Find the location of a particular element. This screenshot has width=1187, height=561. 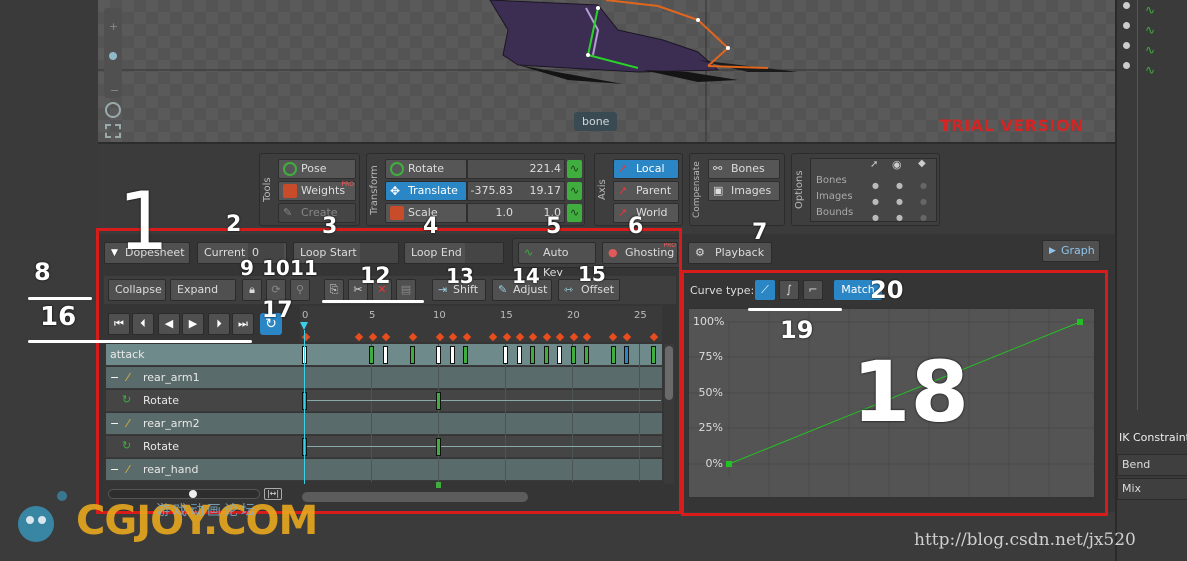

horizontal-scrollbar is located at coordinates (415, 497).